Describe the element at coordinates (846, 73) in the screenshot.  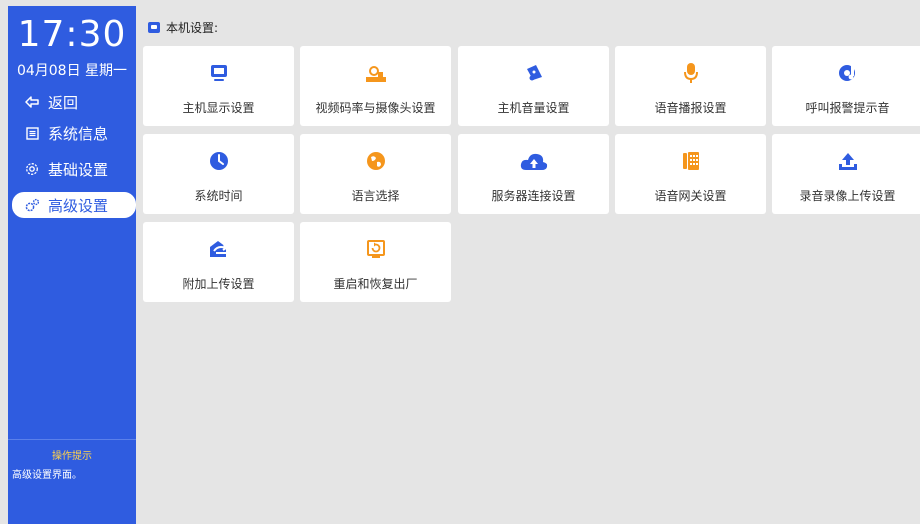
I see `music-note-icon` at that location.